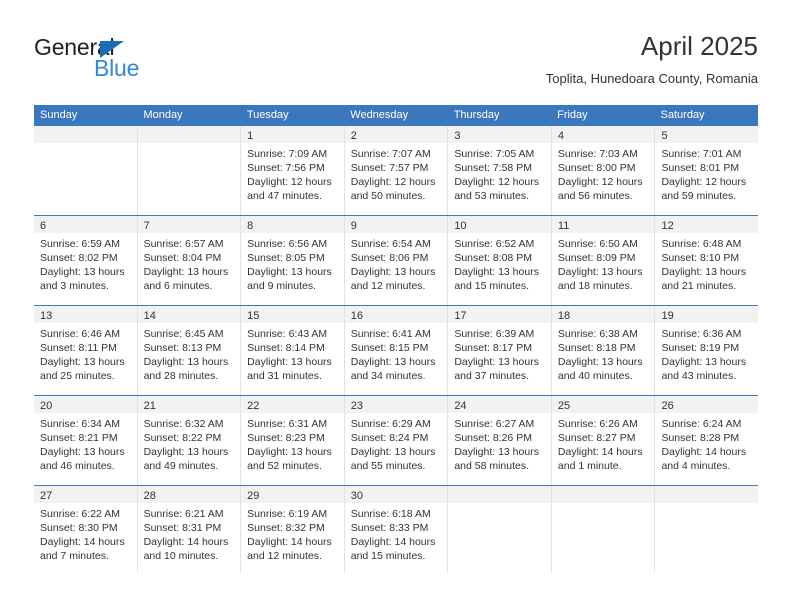 The image size is (792, 612). I want to click on daylight-text: Daylight: 13 hours and 21 minutes., so click(704, 279).